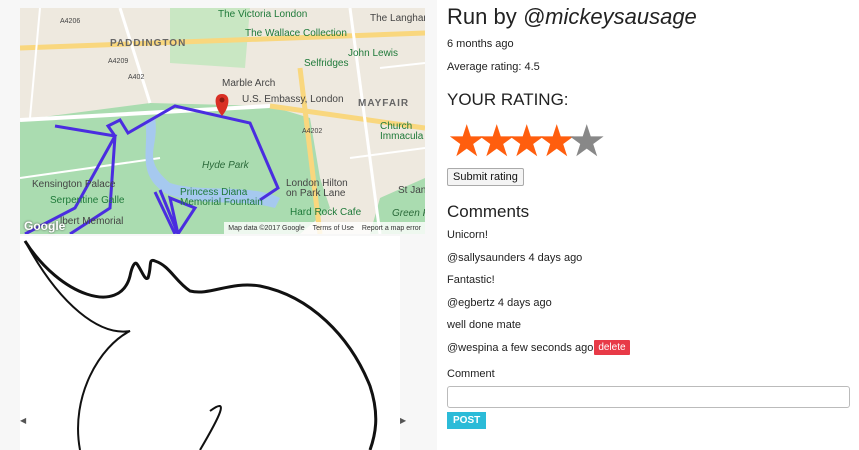 This screenshot has height=450, width=859. What do you see at coordinates (493, 67) in the screenshot?
I see `average-rating: Average rating: 4.5` at bounding box center [493, 67].